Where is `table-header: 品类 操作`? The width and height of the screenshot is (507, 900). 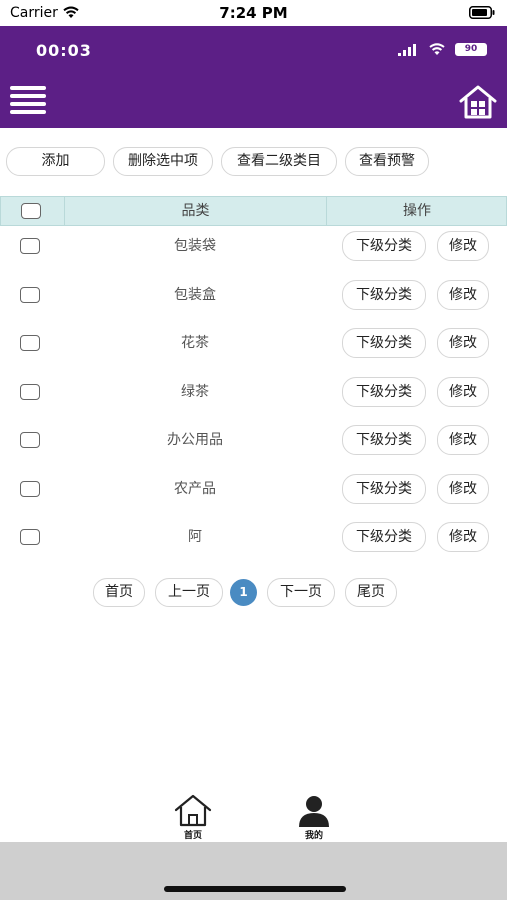
table-header: 品类 操作 is located at coordinates (253, 211).